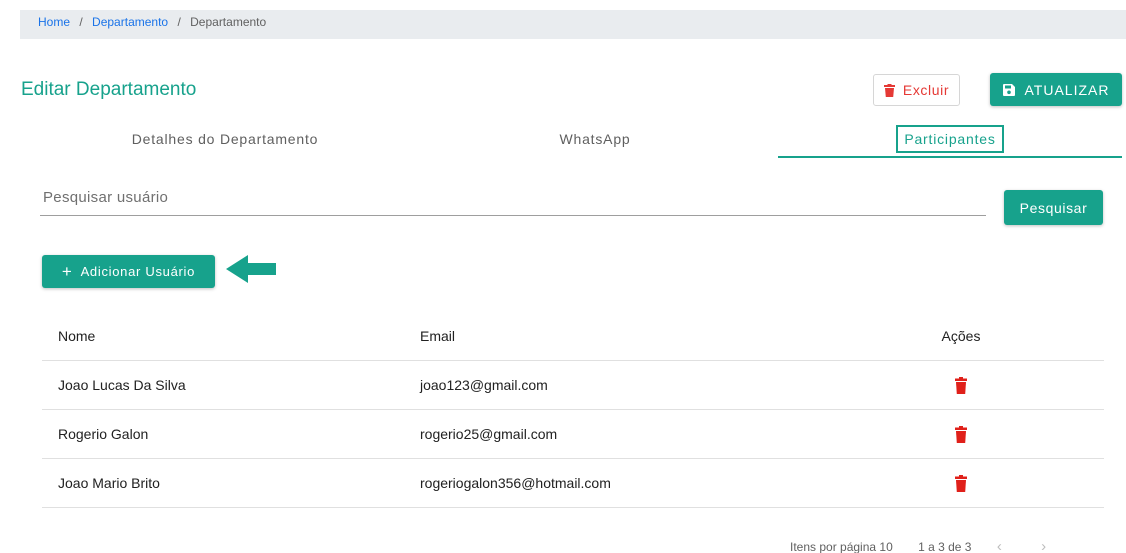 The image size is (1126, 553). What do you see at coordinates (573, 336) in the screenshot?
I see `table-header-row: Nome Email Ações` at bounding box center [573, 336].